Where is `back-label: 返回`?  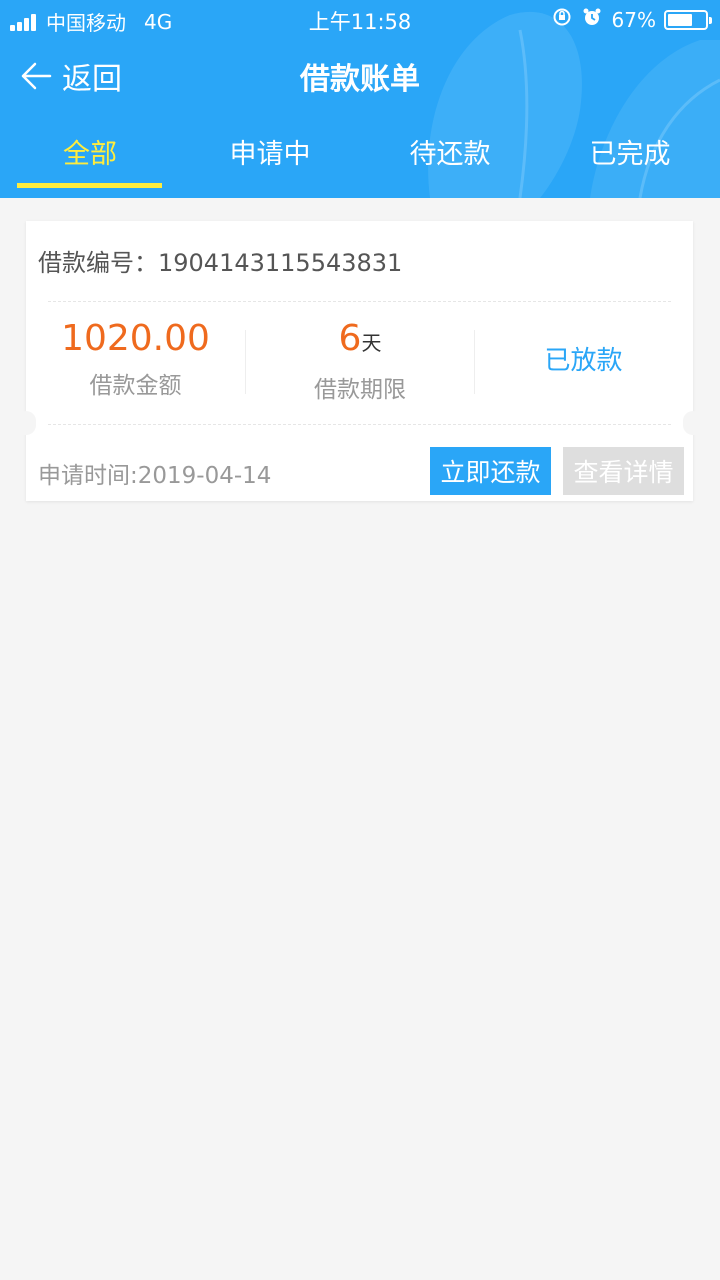 back-label: 返回 is located at coordinates (92, 79).